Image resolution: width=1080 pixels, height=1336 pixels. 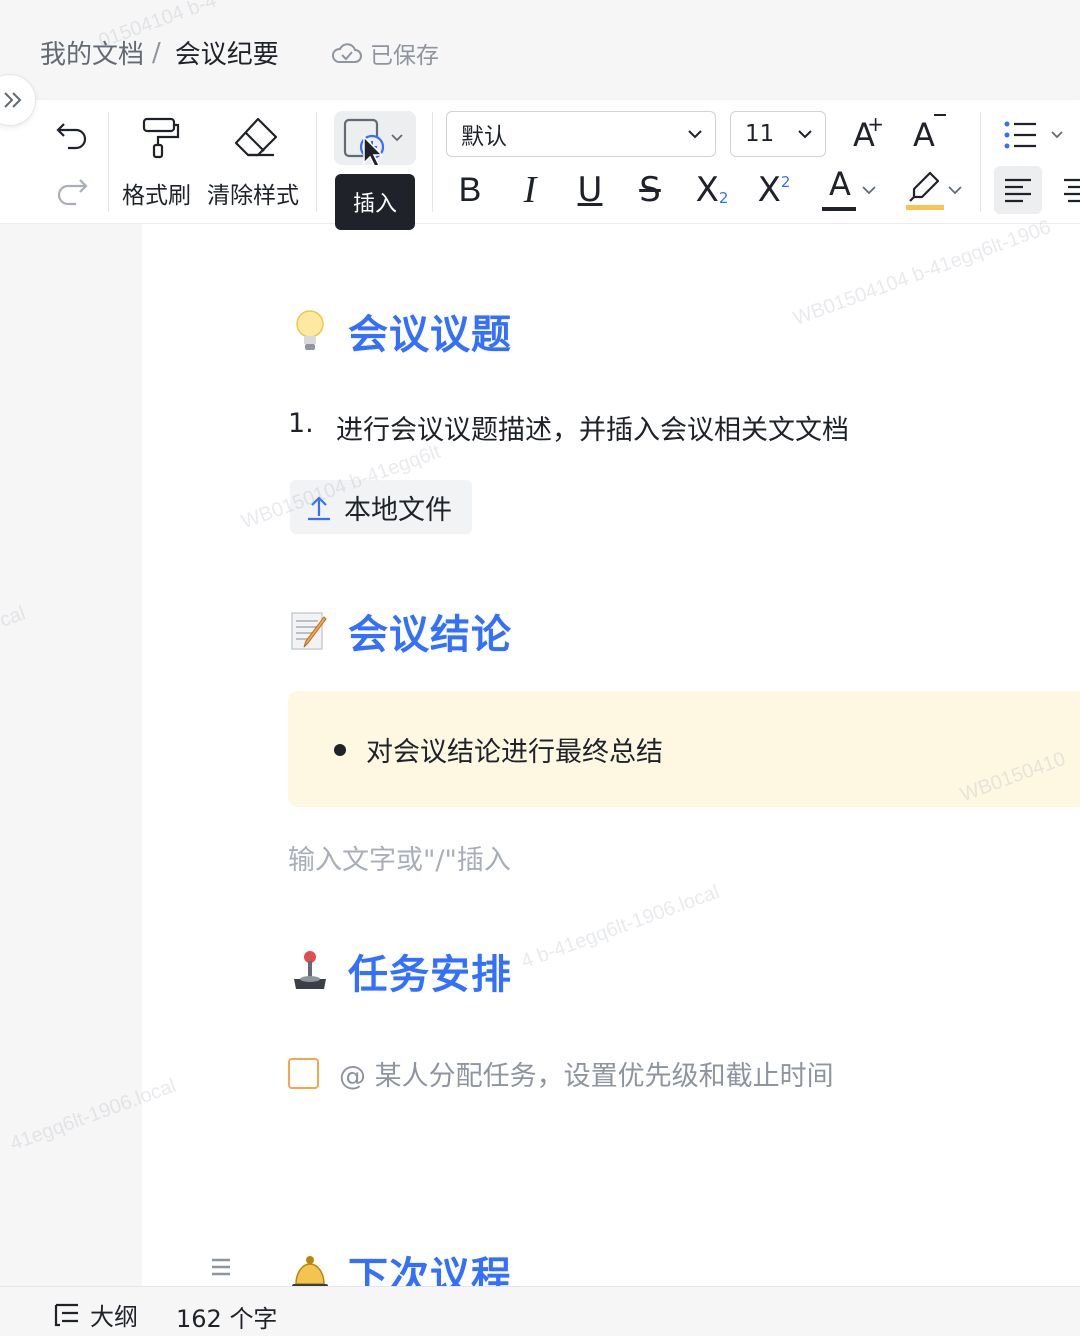 I want to click on top-bar: 我的文档 / 会议纪要 已保存, so click(x=540, y=50).